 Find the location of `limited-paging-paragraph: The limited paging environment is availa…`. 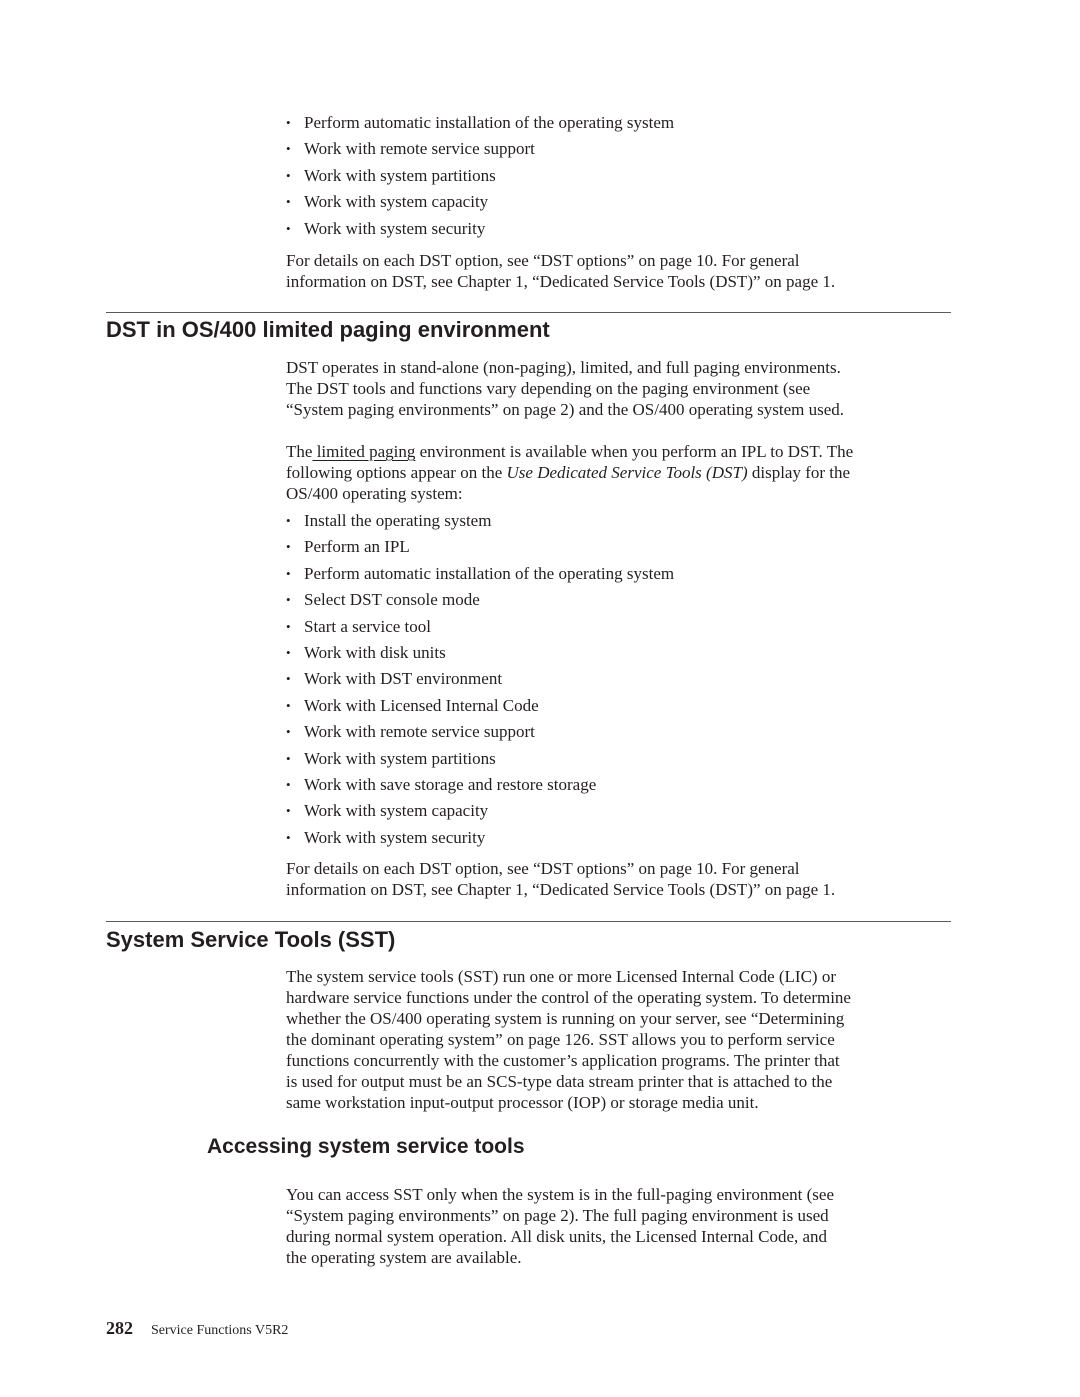

limited-paging-paragraph: The limited paging environment is availa… is located at coordinates (570, 472).